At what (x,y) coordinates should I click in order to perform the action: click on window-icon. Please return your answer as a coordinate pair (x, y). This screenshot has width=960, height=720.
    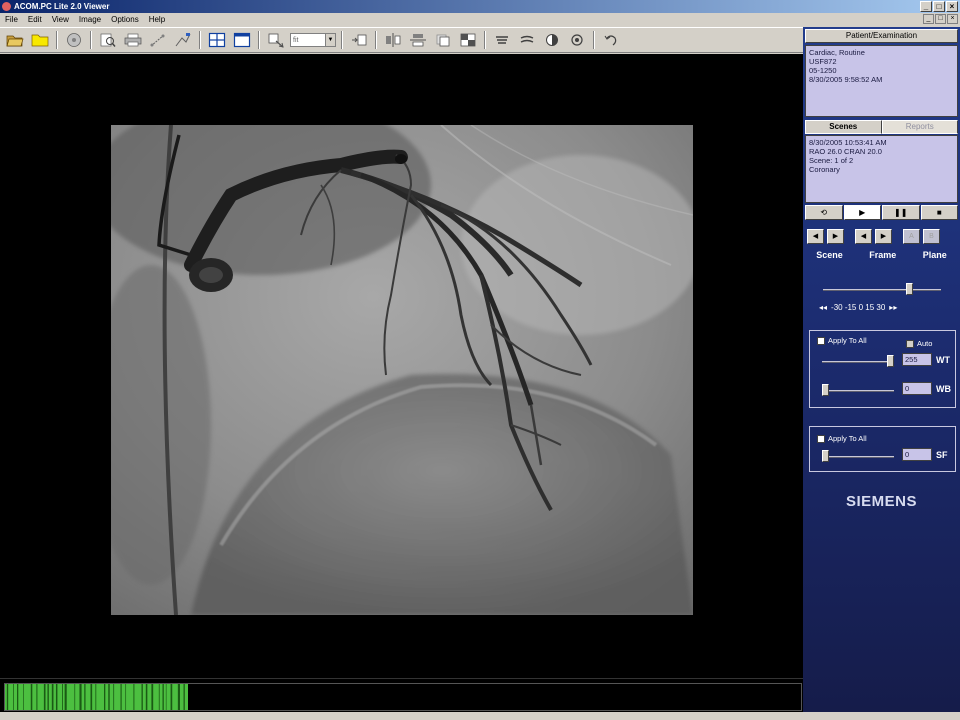
    Looking at the image, I should click on (242, 40).